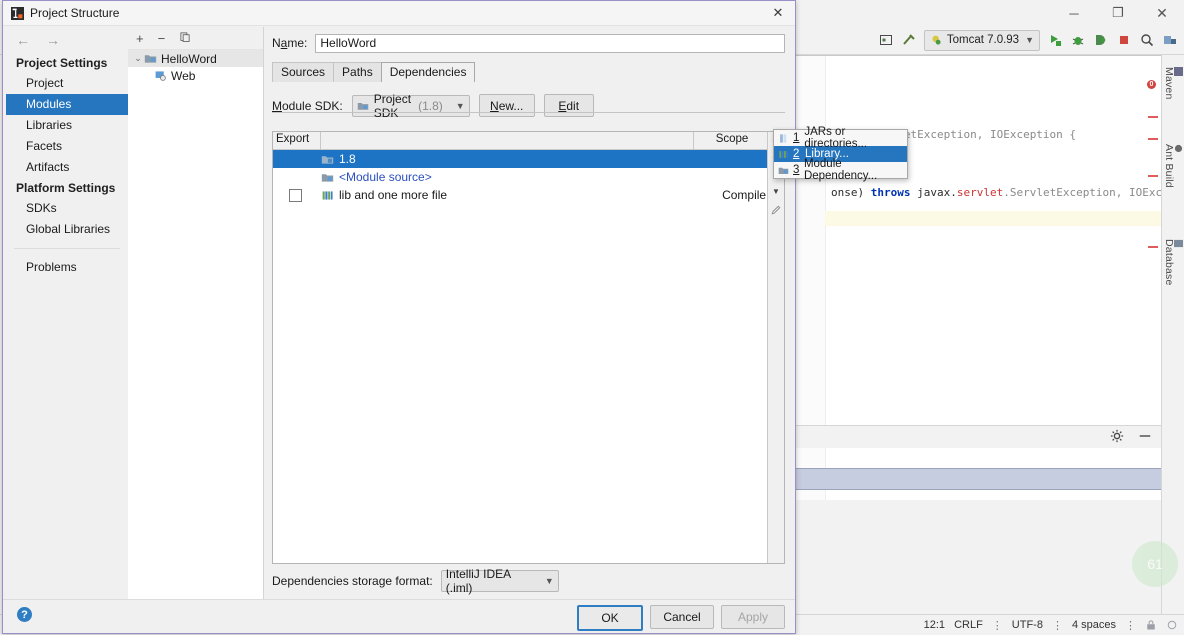  What do you see at coordinates (502, 177) in the screenshot?
I see `row-name-cell: <Module source>` at bounding box center [502, 177].